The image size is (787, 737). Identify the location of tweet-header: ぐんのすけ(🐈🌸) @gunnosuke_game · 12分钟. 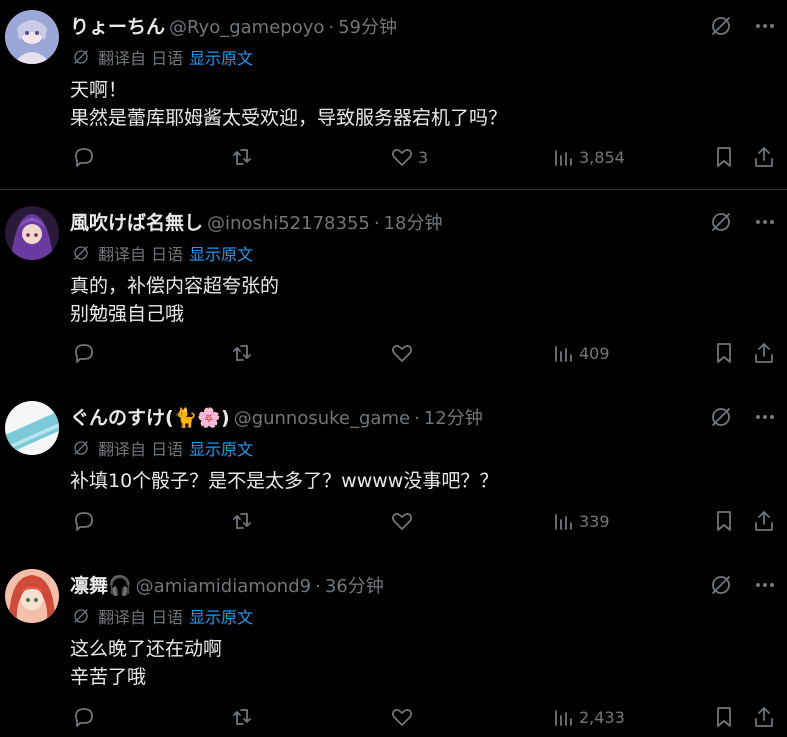
(276, 417).